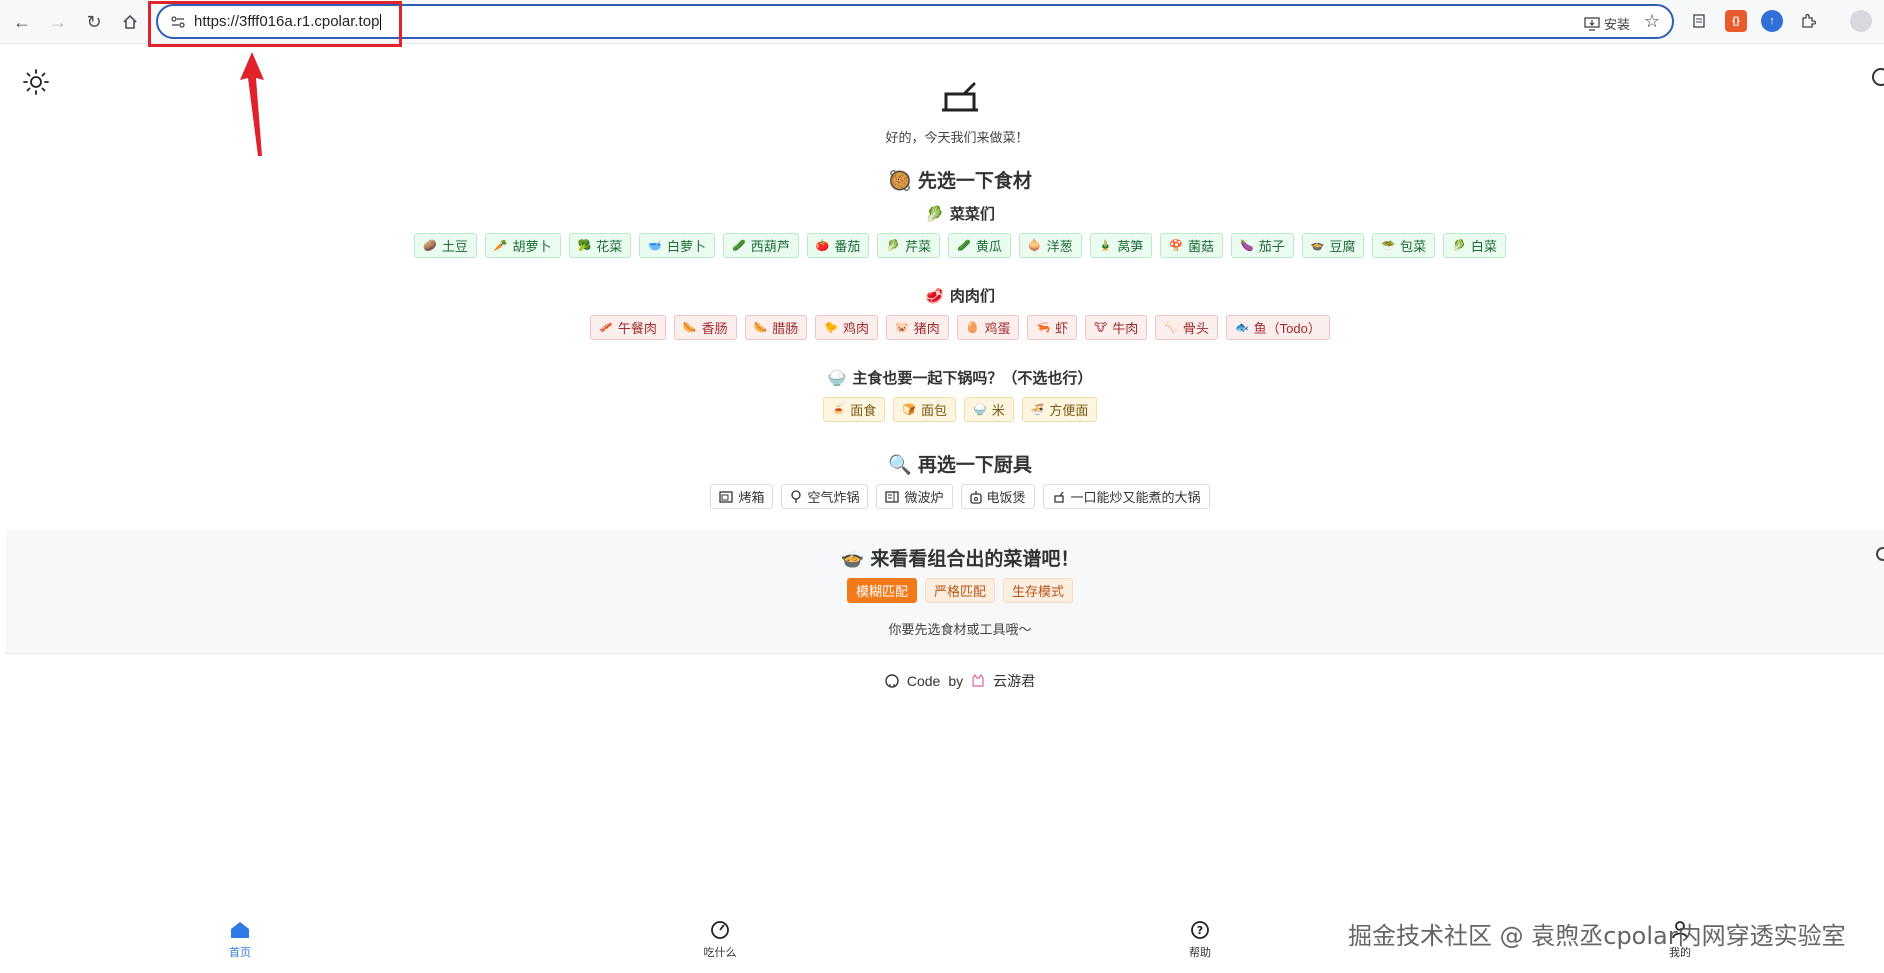 This screenshot has height=973, width=1884. Describe the element at coordinates (852, 559) in the screenshot. I see `stew-icon: 🍲` at that location.